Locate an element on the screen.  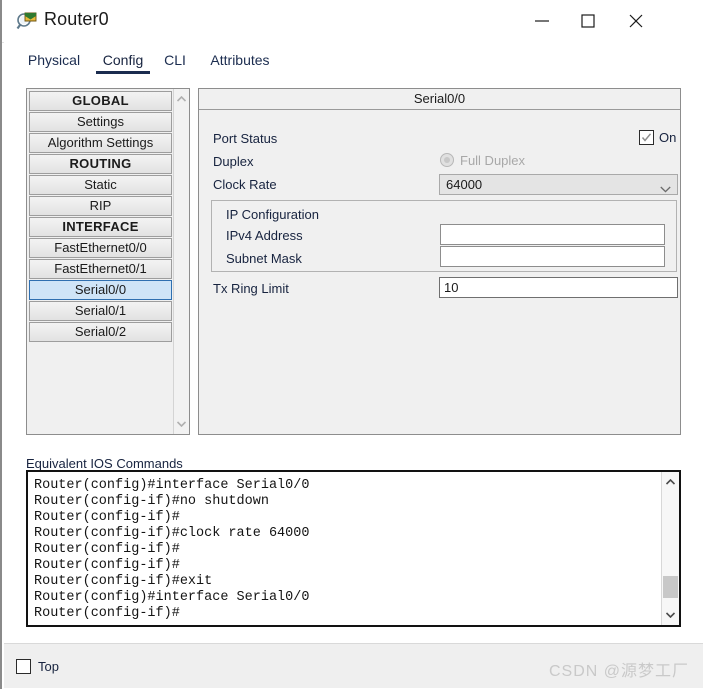
sidebar-item-serial0-0-label: Serial0/0 is located at coordinates (100, 289).